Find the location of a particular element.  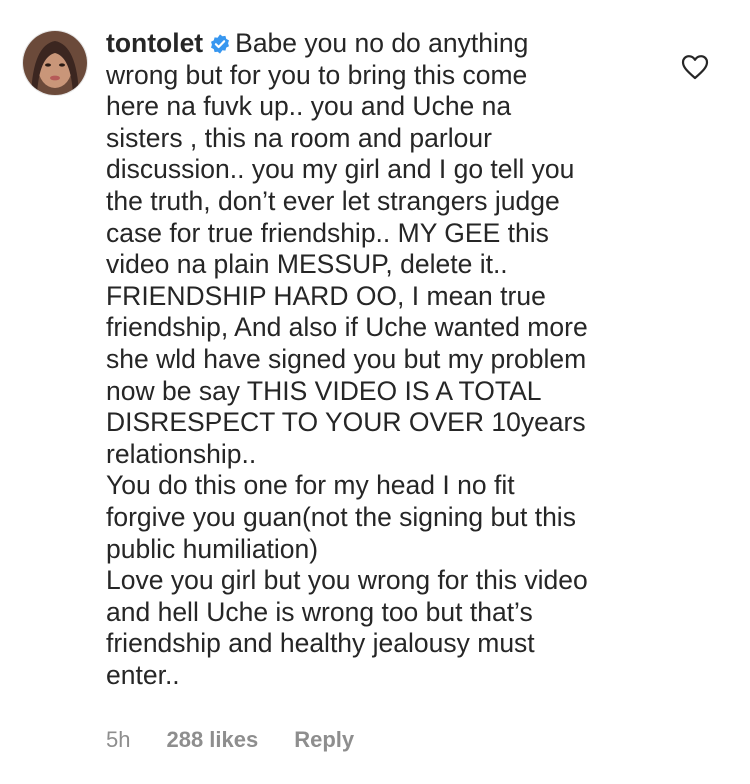

comment-line-19: friendship and healthy jealousy must is located at coordinates (320, 643).